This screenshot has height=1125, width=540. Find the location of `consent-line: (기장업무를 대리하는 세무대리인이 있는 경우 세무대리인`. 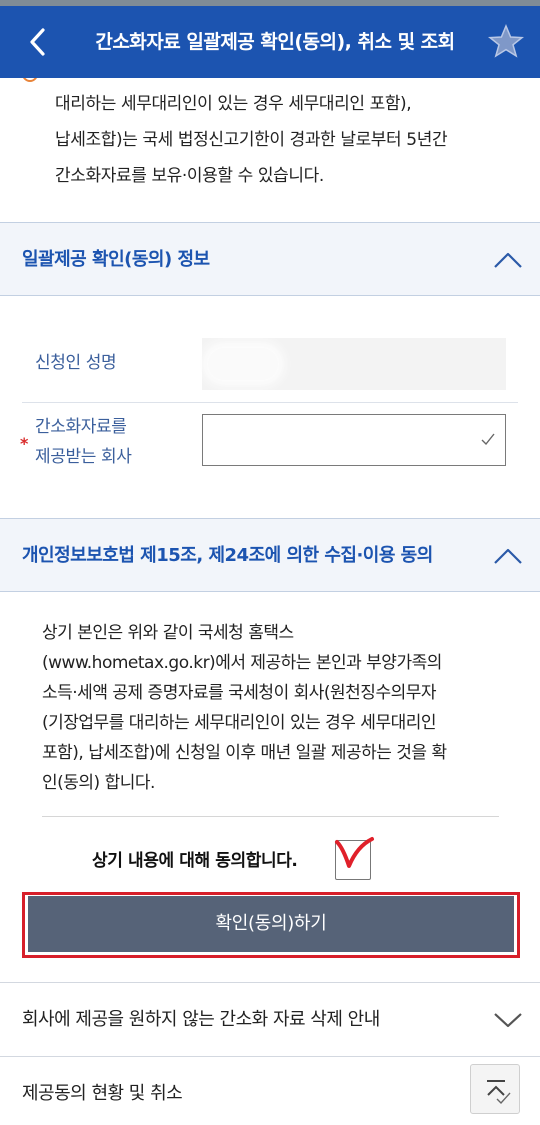

consent-line: (기장업무를 대리하는 세무대리인이 있는 경우 세무대리인 is located at coordinates (239, 723).